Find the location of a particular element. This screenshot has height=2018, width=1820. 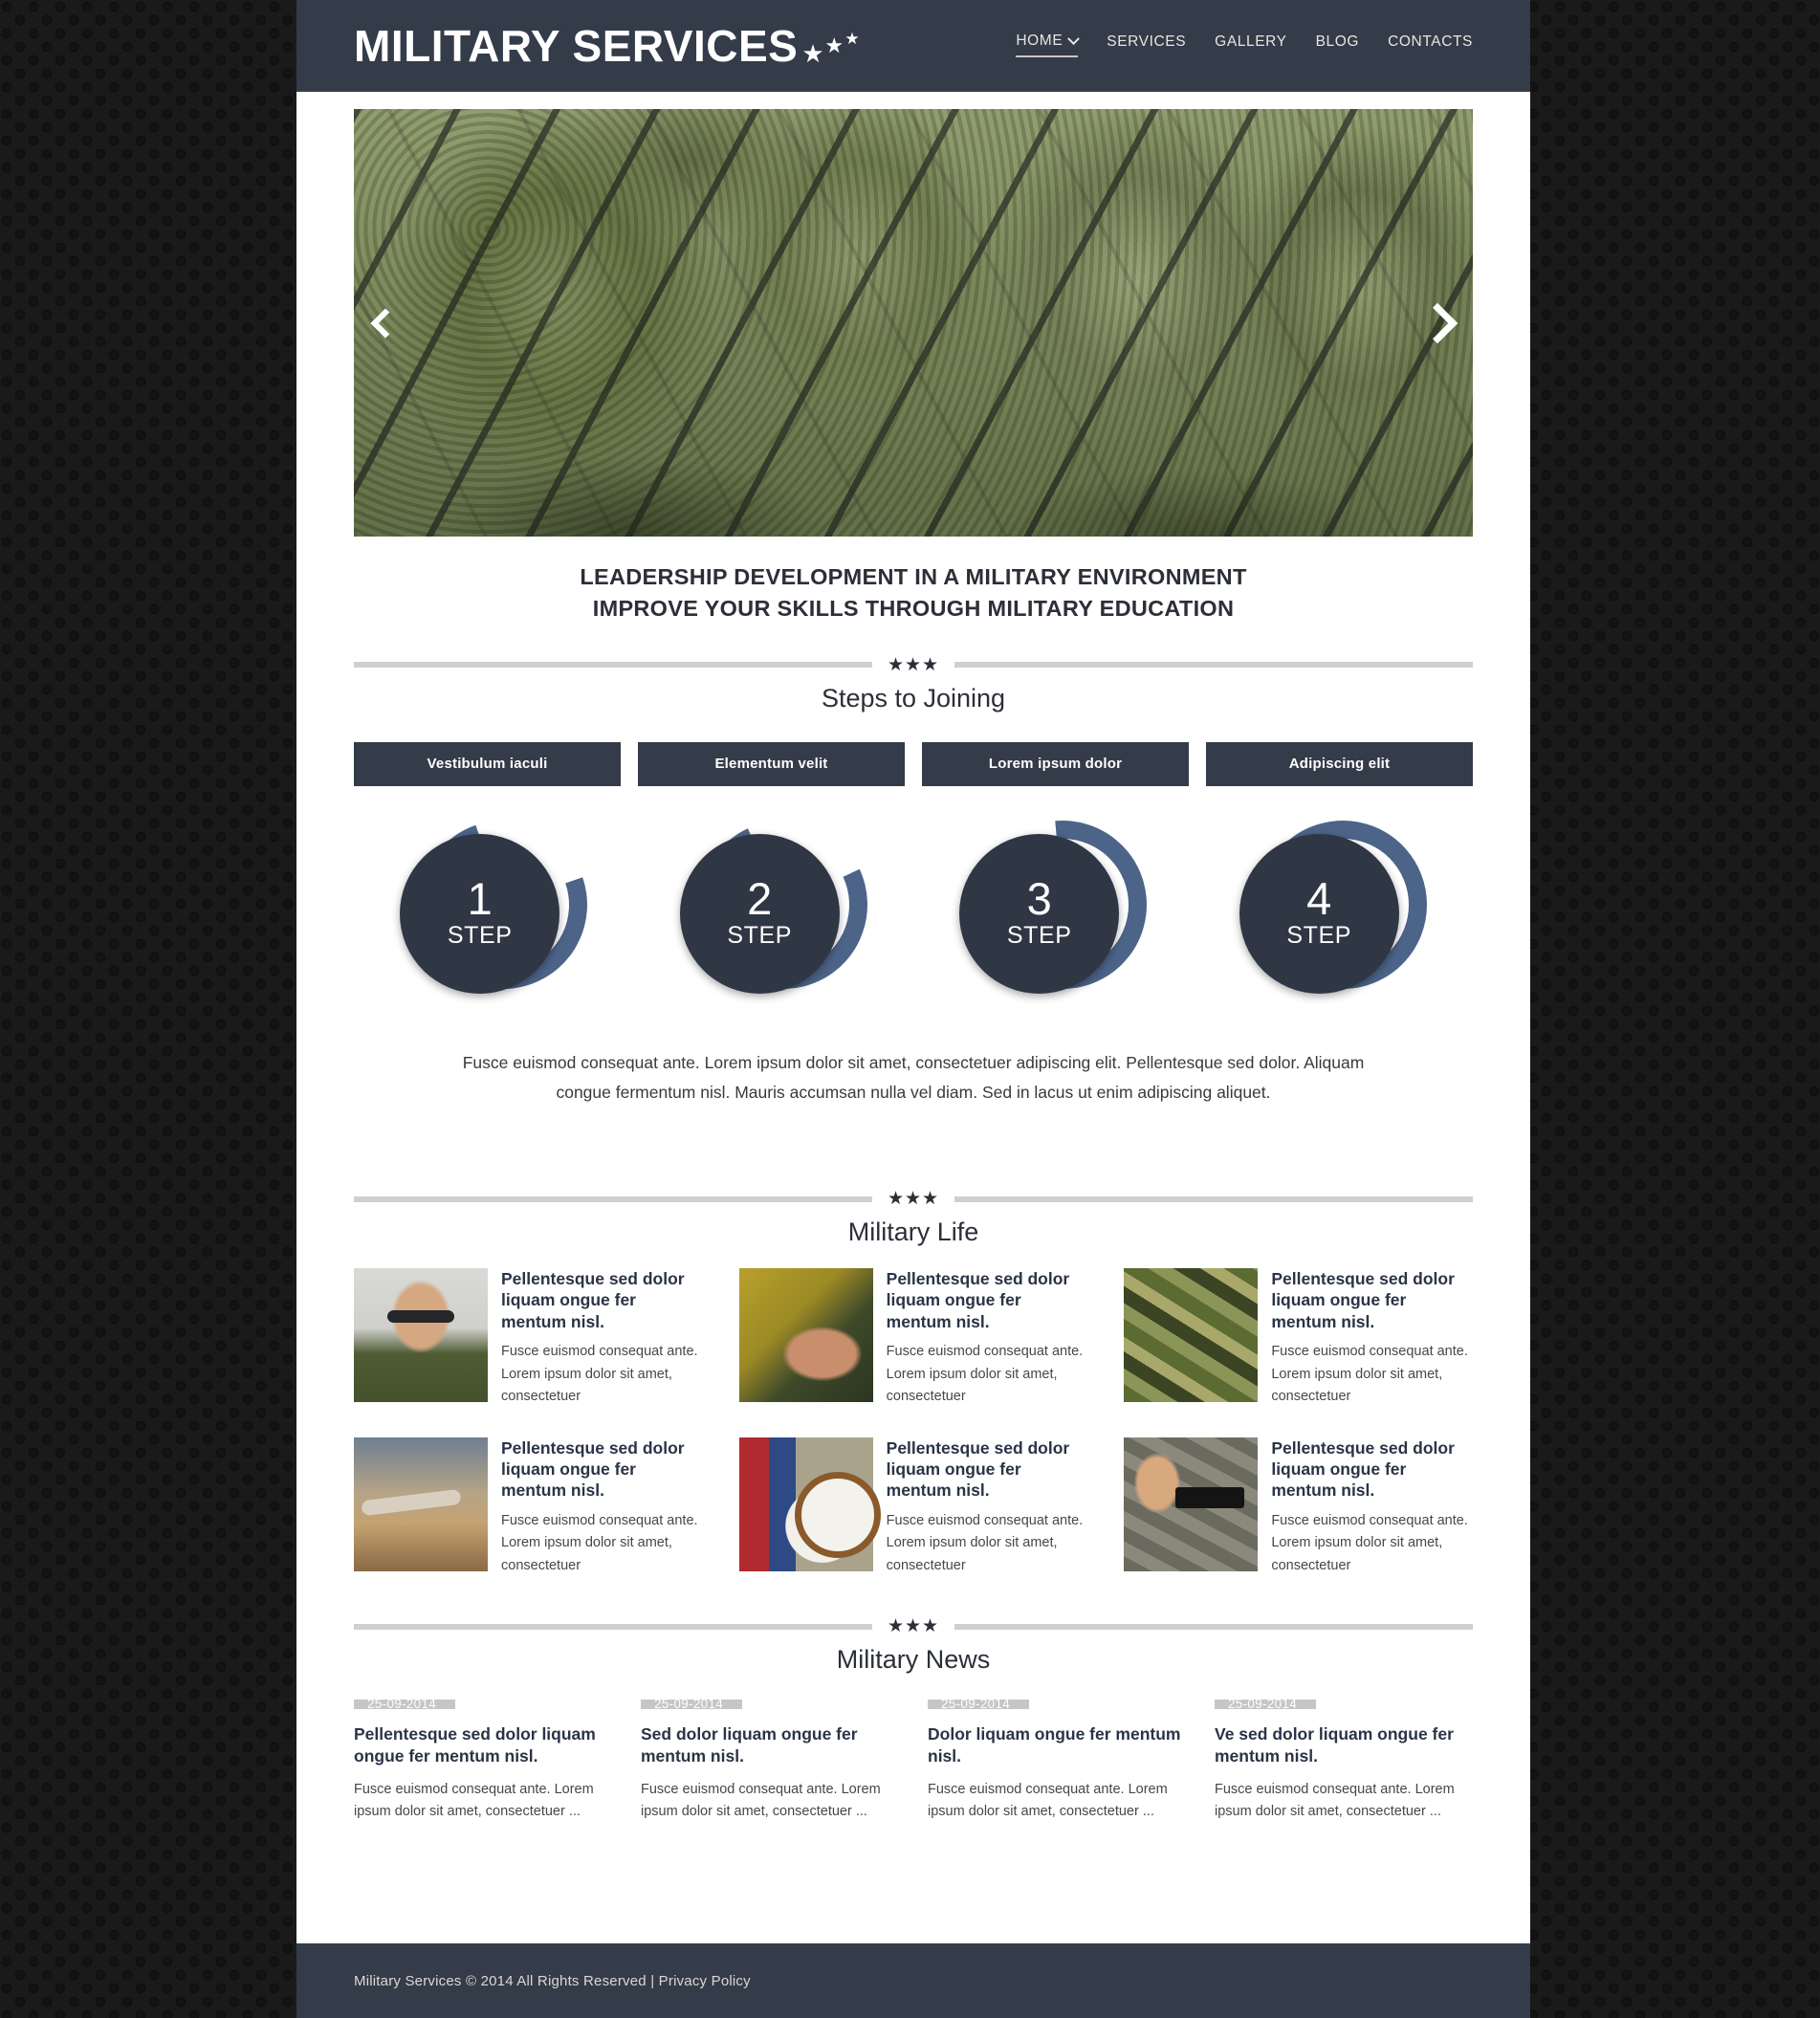

news-item-title: Sed dolor liquam ongue fer mentum nisl. is located at coordinates (770, 1745).